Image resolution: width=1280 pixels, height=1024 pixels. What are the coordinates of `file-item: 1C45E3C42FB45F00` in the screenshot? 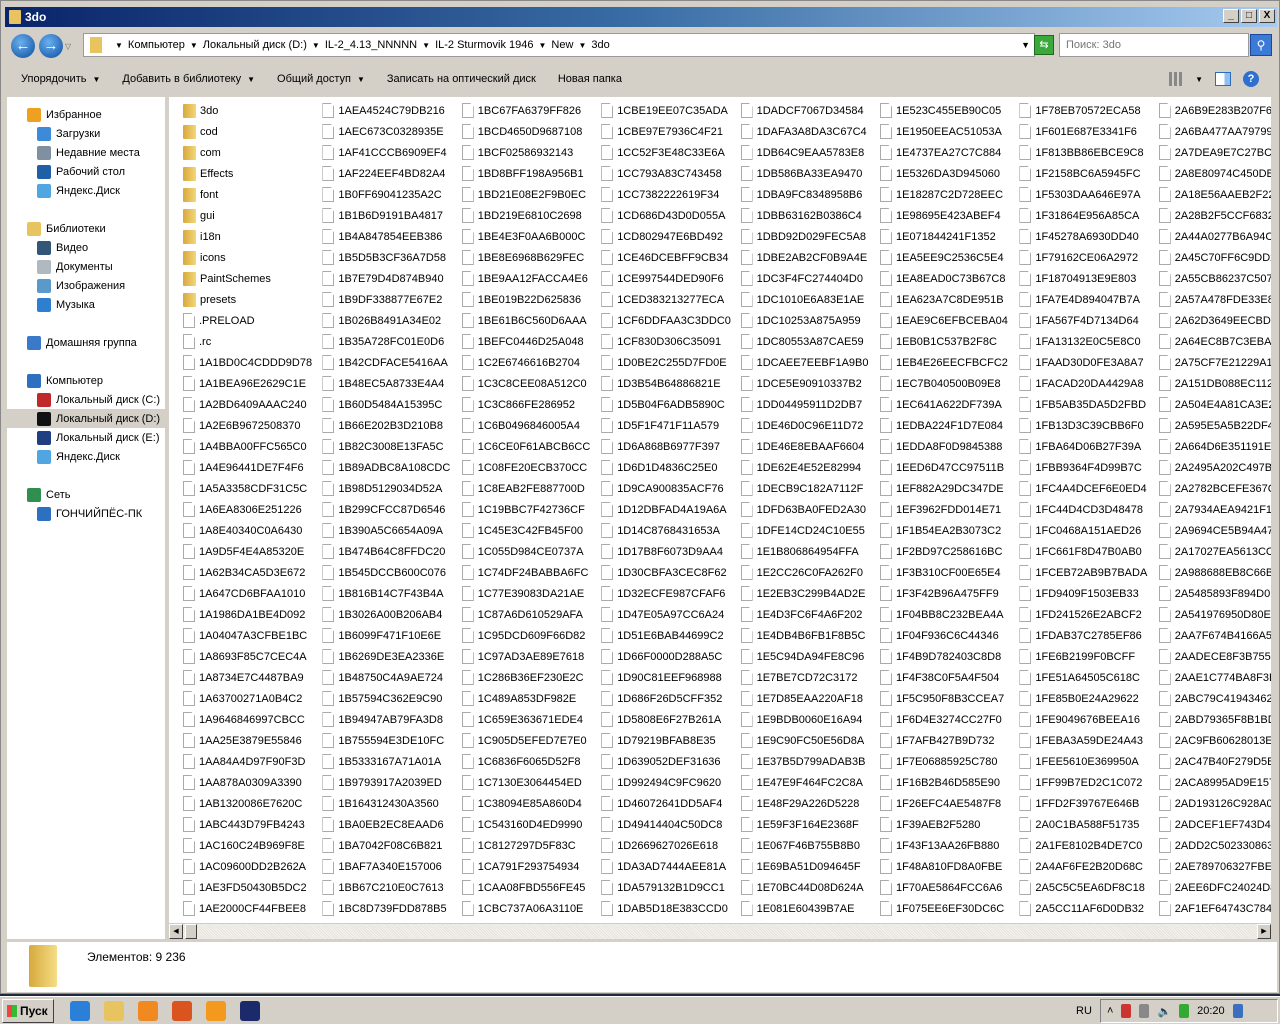 It's located at (530, 530).